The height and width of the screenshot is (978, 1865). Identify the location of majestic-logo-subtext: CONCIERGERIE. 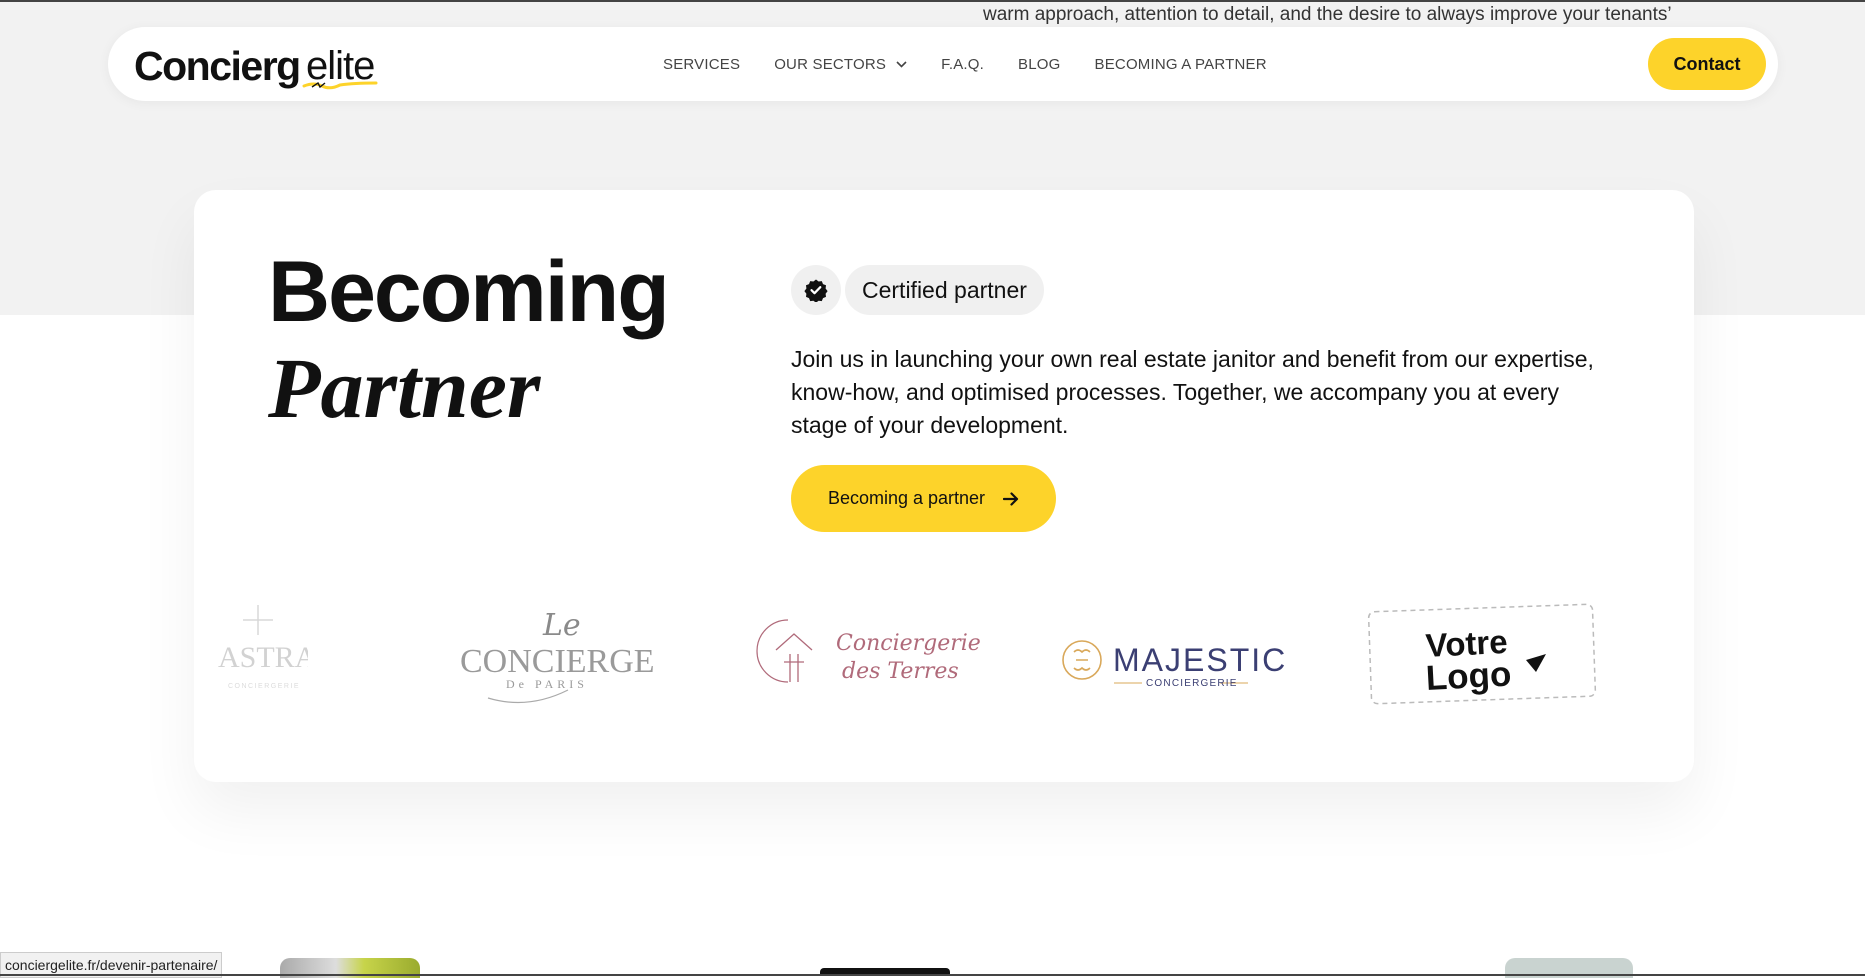
(1192, 683).